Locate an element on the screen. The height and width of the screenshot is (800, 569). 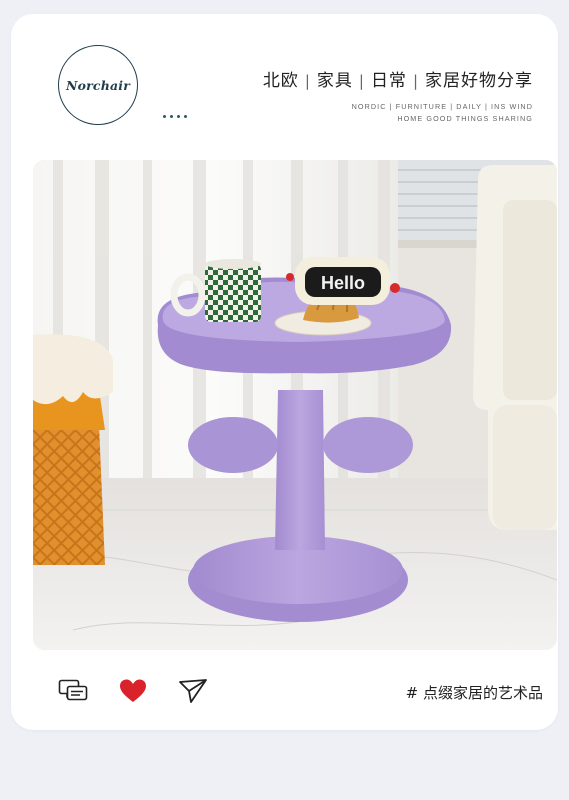
action-bar is located at coordinates (132, 691).